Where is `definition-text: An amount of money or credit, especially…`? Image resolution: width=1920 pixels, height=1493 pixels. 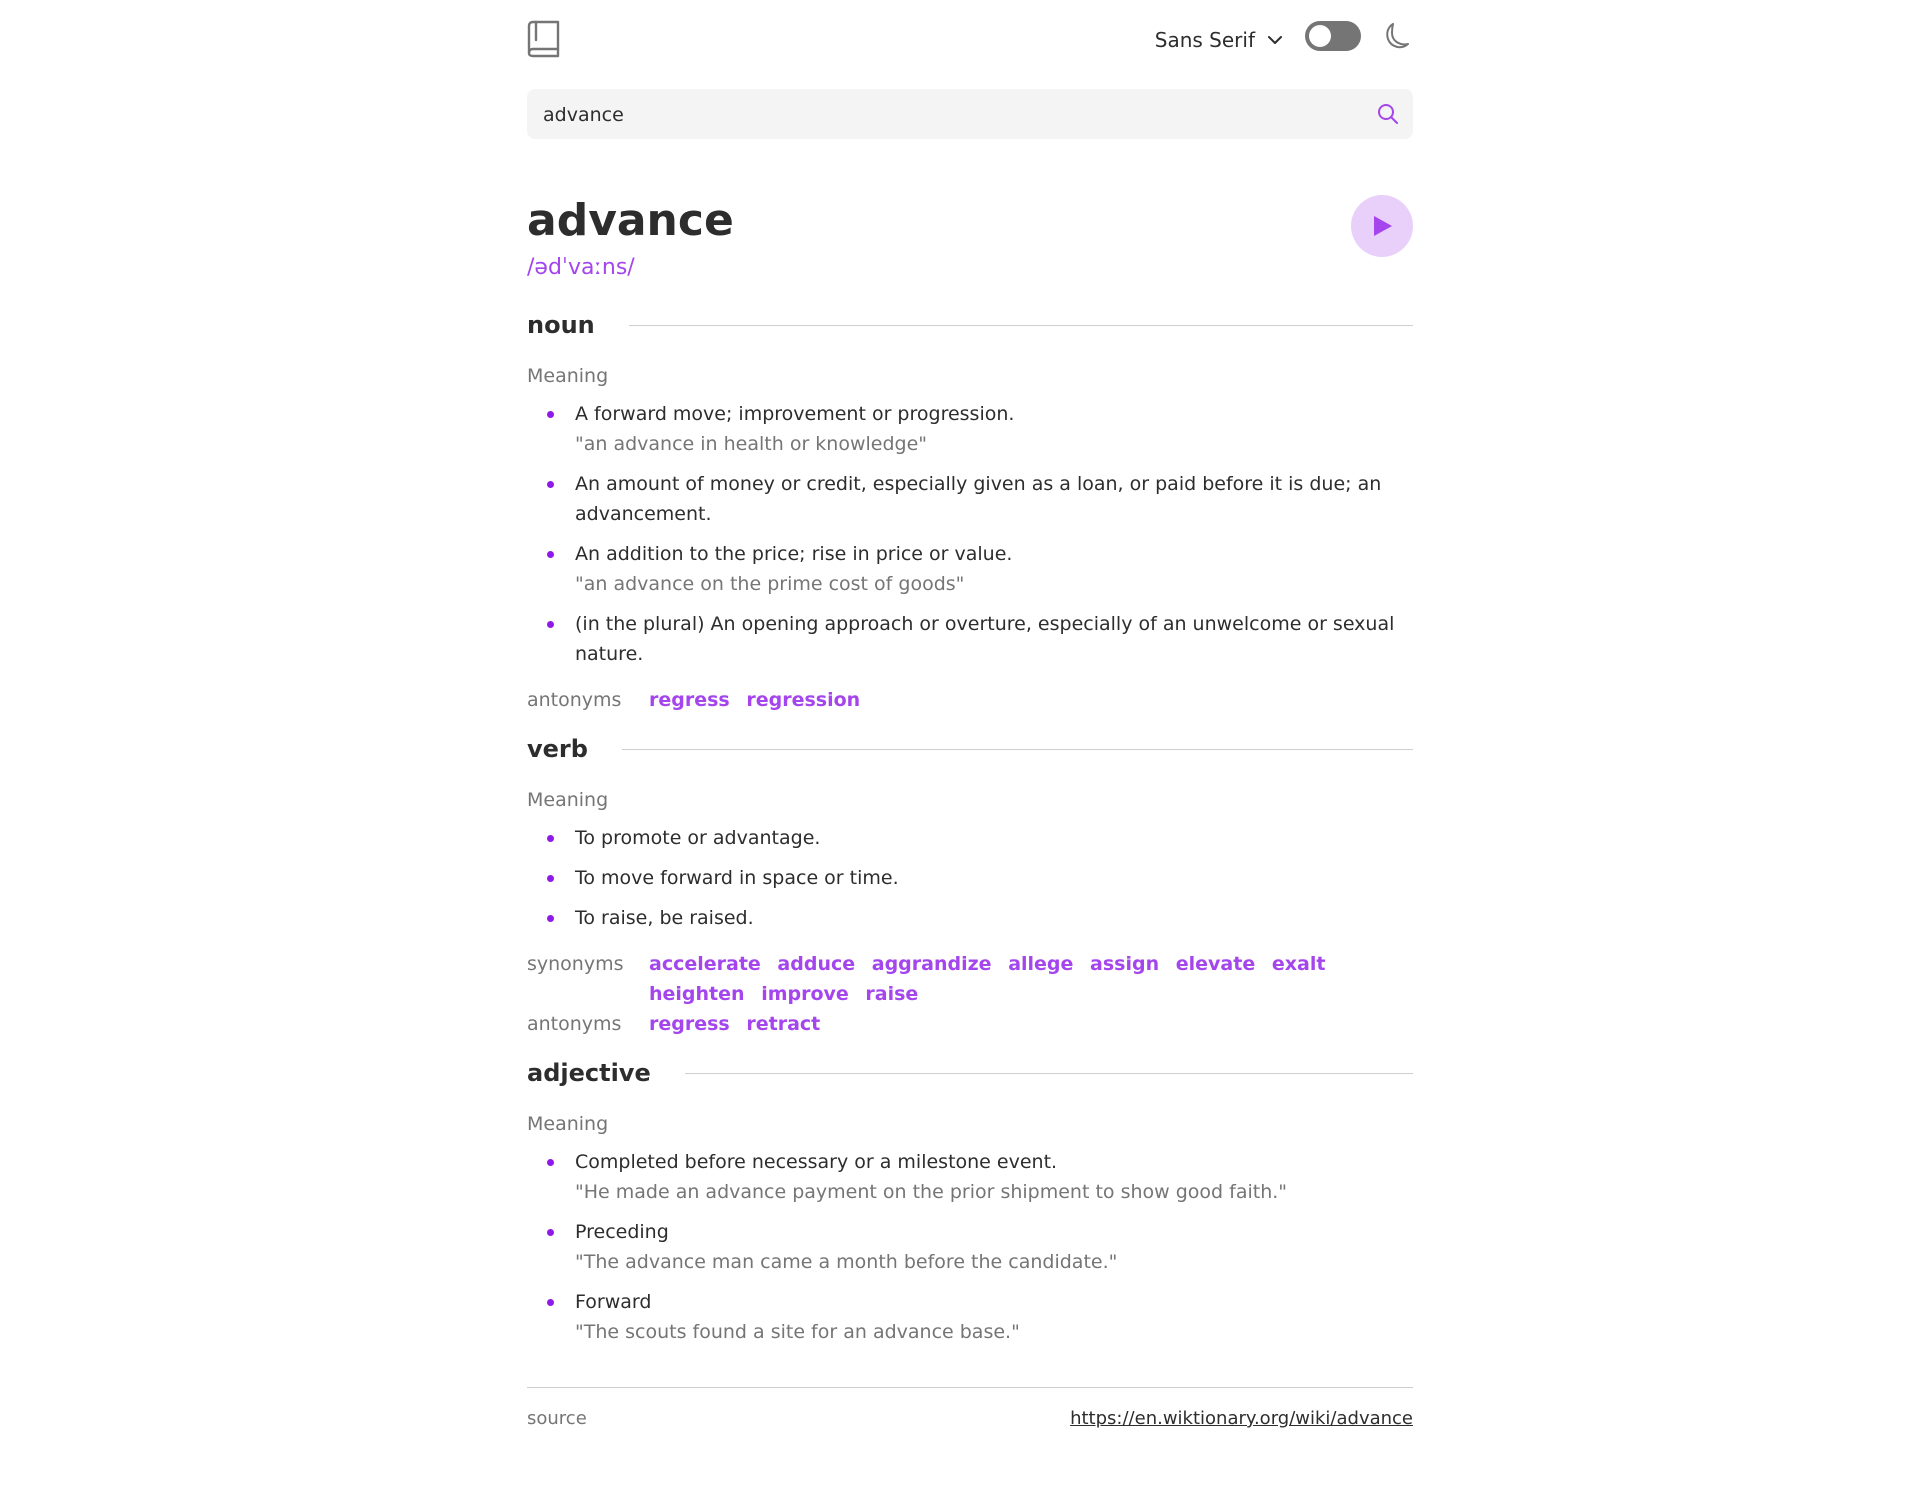
definition-text: An amount of money or credit, especially… is located at coordinates (978, 499).